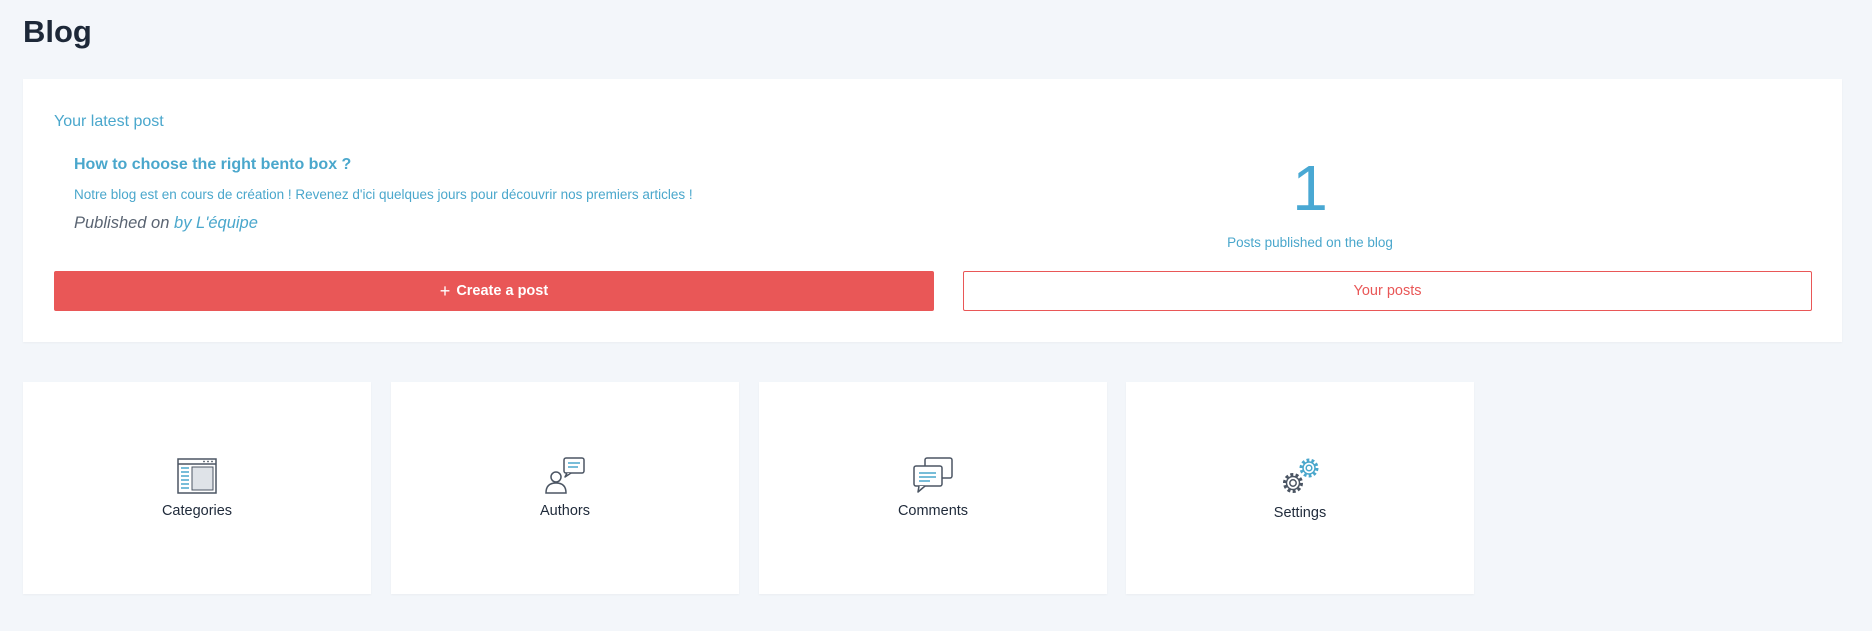 This screenshot has height=631, width=1872. I want to click on authors-label: Authors, so click(565, 511).